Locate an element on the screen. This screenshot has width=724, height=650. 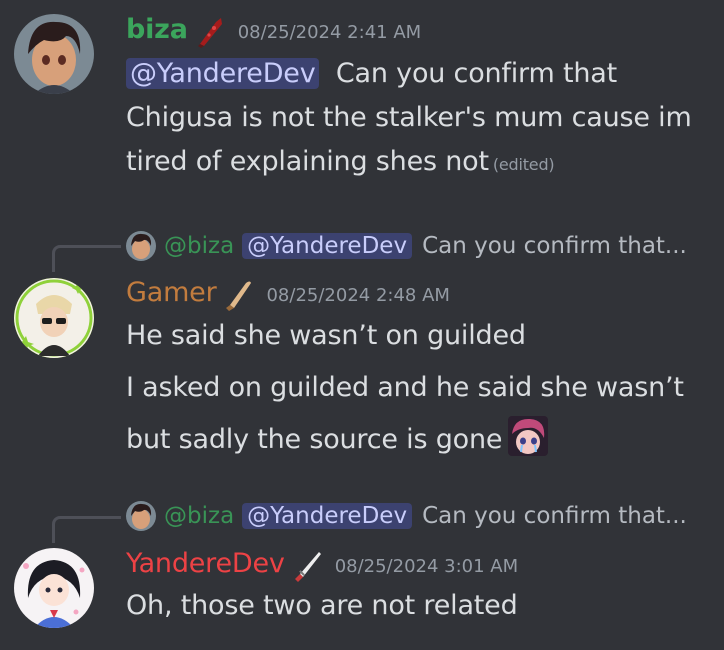
author-name: biza is located at coordinates (157, 29).